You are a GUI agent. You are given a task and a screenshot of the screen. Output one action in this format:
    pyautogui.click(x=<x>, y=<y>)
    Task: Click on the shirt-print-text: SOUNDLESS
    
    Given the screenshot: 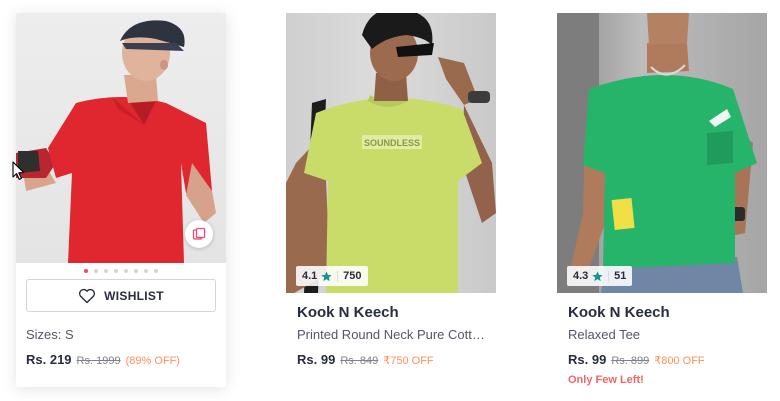 What is the action you would take?
    pyautogui.click(x=392, y=143)
    